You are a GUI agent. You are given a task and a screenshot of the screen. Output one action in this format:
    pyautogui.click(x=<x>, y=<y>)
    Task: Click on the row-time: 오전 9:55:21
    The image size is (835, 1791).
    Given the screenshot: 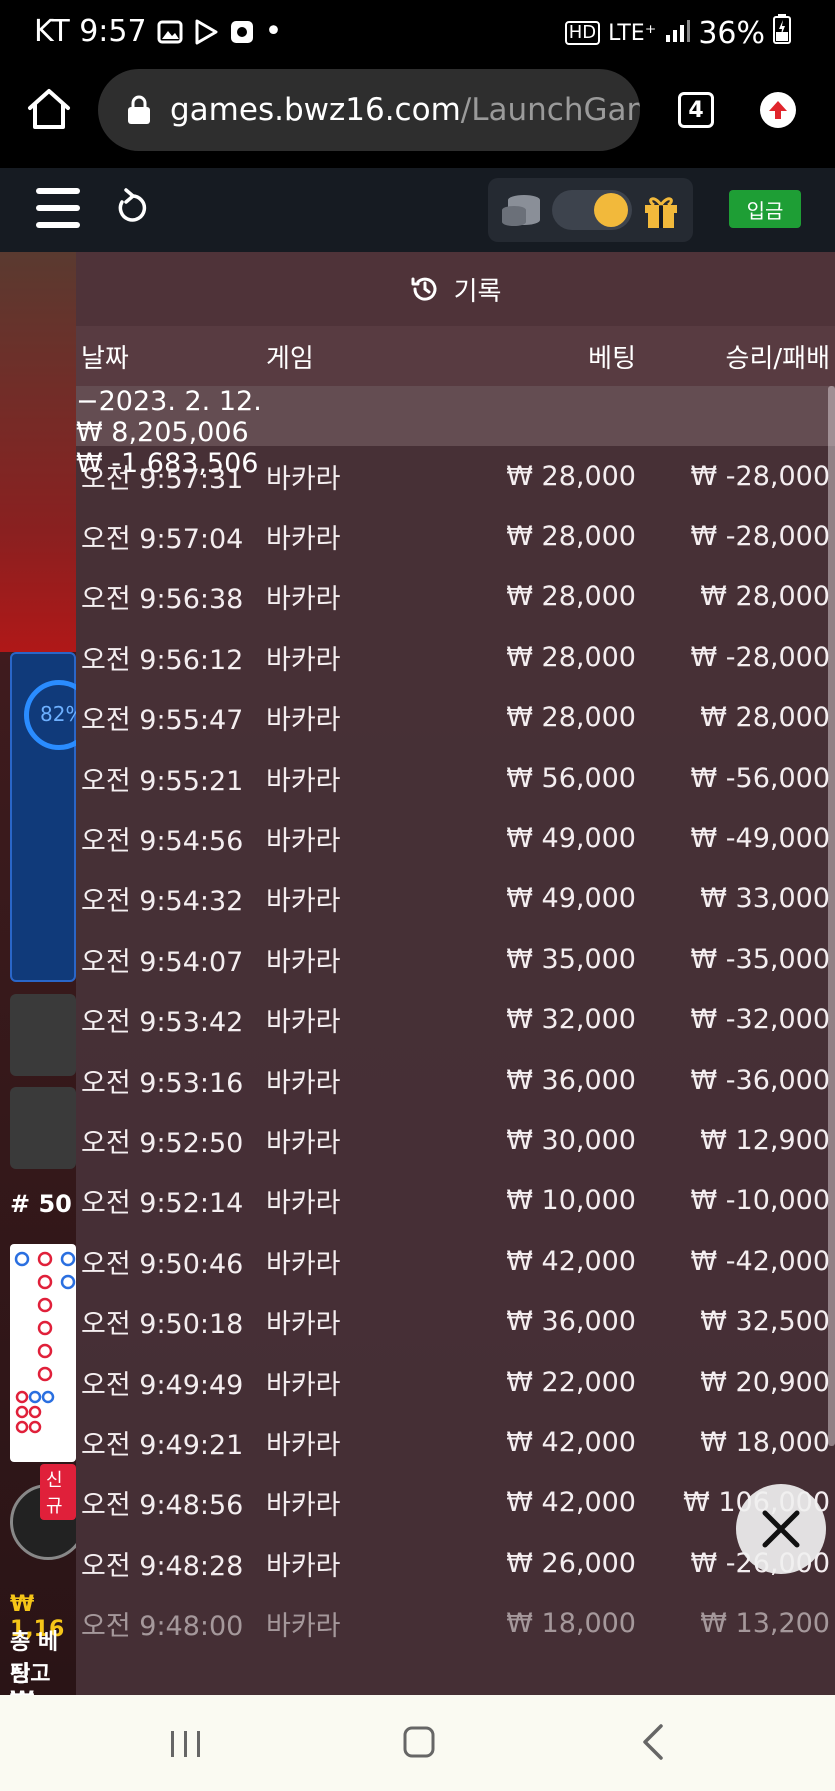 What is the action you would take?
    pyautogui.click(x=162, y=781)
    